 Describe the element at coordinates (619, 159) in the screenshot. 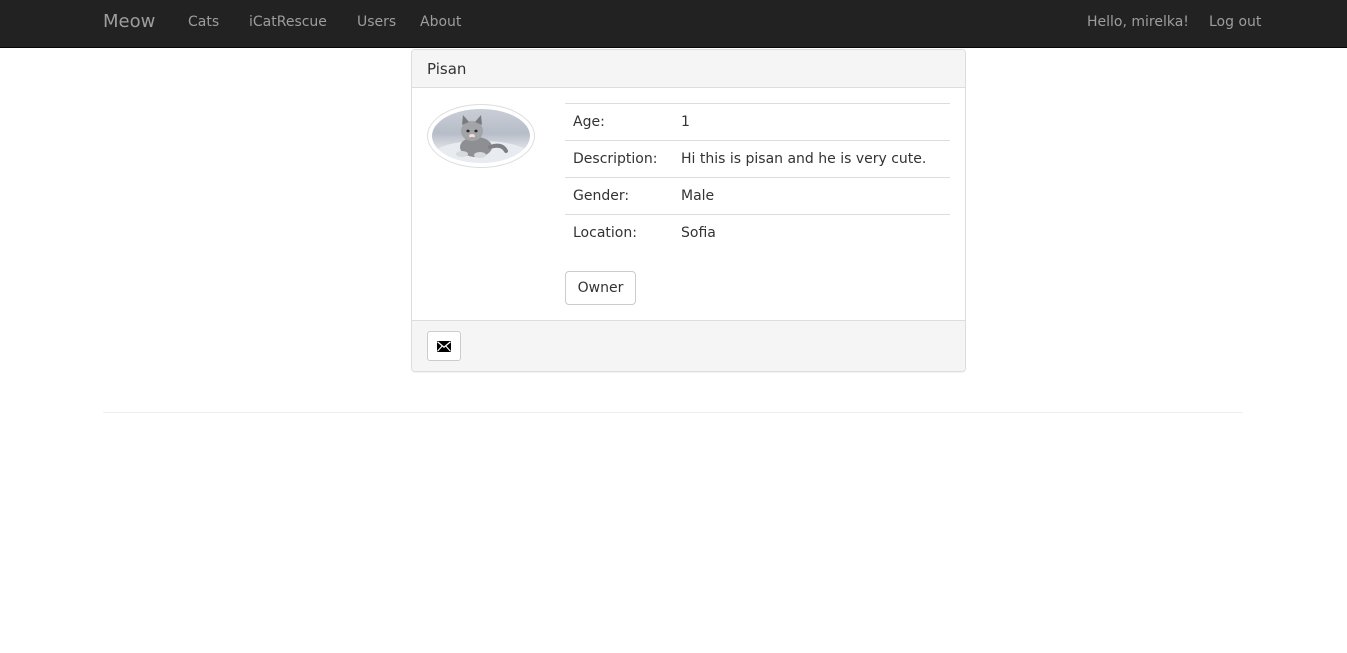

I see `description-label: Description:` at that location.